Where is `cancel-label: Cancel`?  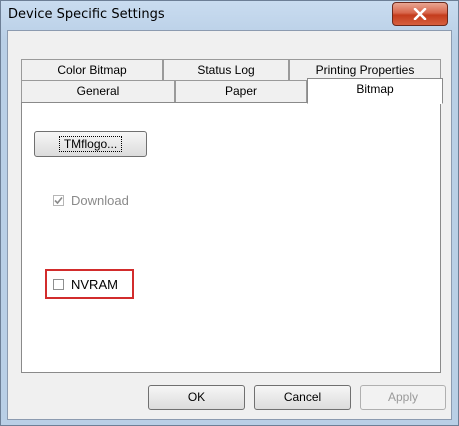 cancel-label: Cancel is located at coordinates (302, 397).